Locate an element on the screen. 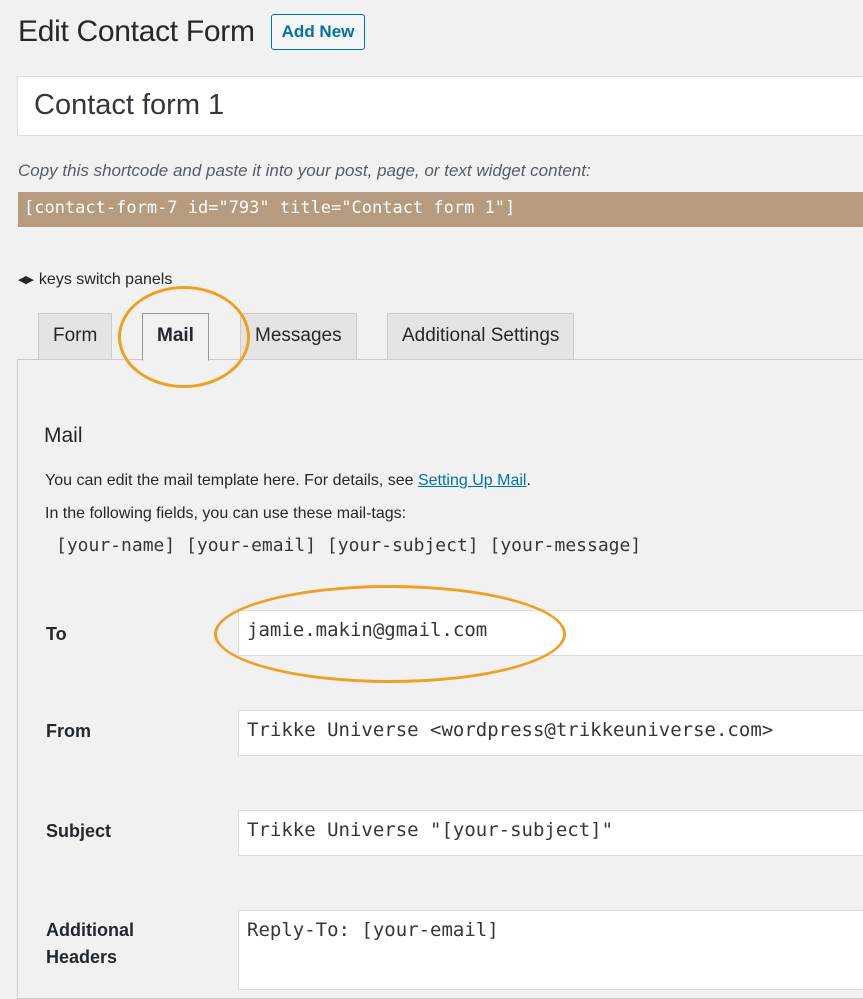 This screenshot has height=999, width=863. tab-mail: Mail is located at coordinates (175, 337).